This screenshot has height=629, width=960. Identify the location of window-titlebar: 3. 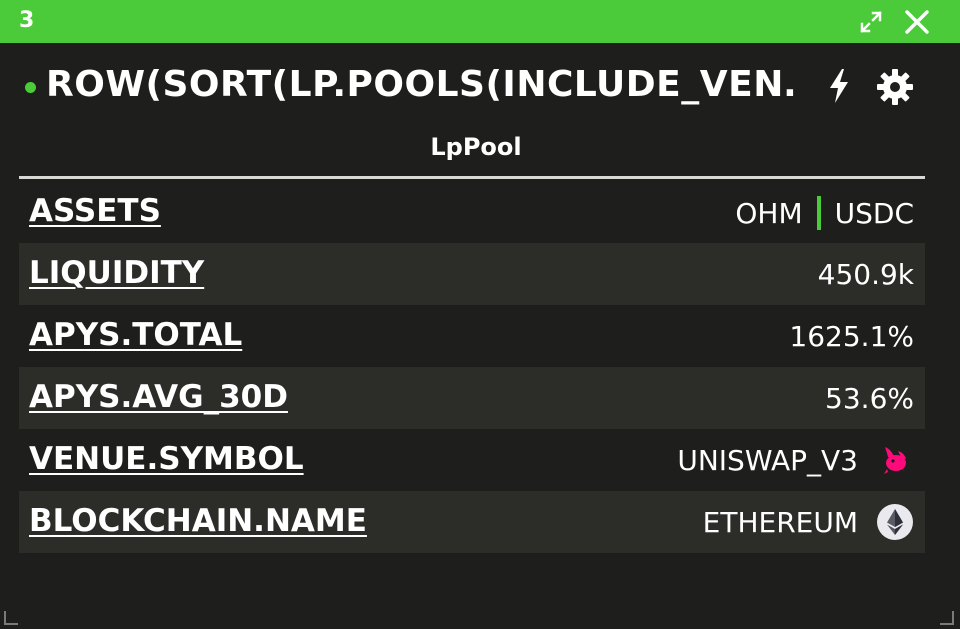
(480, 21).